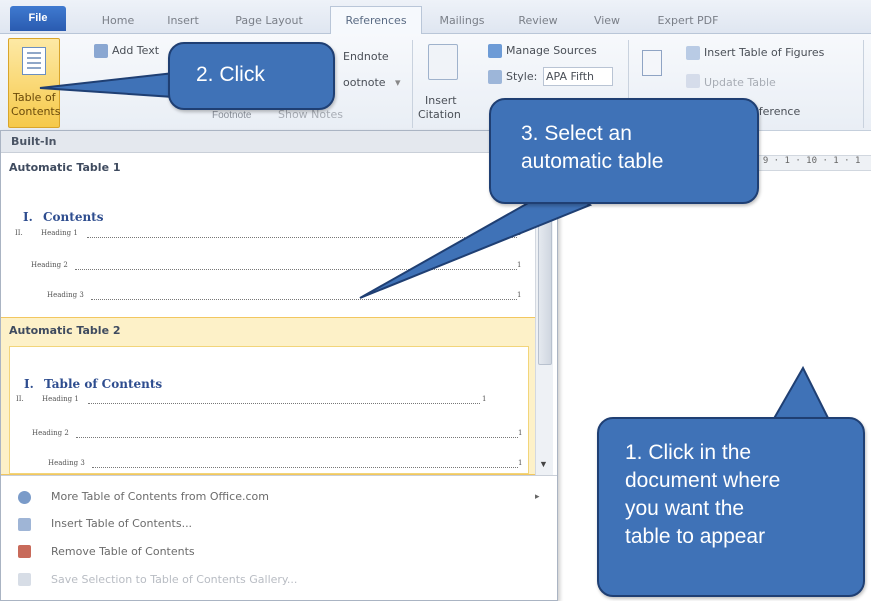 The height and width of the screenshot is (601, 871). Describe the element at coordinates (695, 536) in the screenshot. I see `callout-step-1-line4: table to appear` at that location.